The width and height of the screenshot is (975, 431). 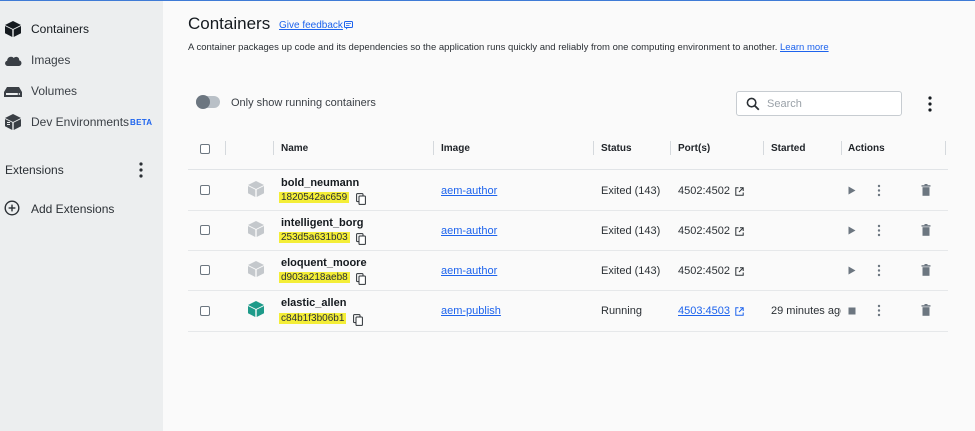 What do you see at coordinates (313, 303) in the screenshot?
I see `container-name: elastic_allen` at bounding box center [313, 303].